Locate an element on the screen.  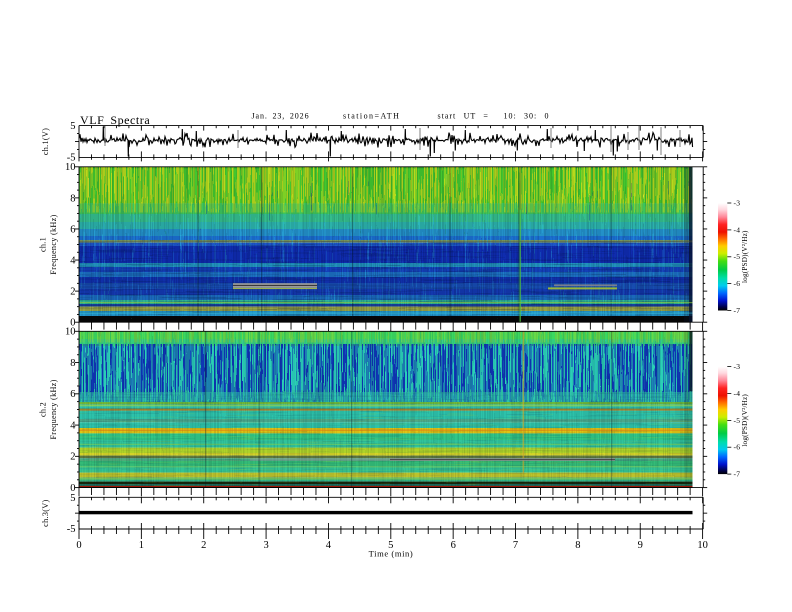
svg-text: Time (min) is located at coordinates (391, 554).